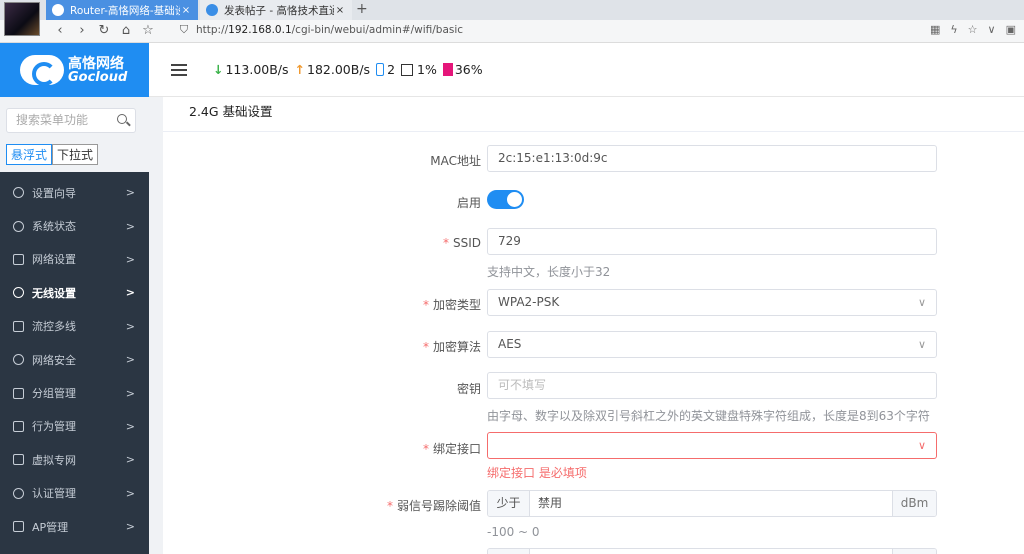 The image size is (1024, 554). What do you see at coordinates (54, 360) in the screenshot?
I see `menu-label: 网络安全` at bounding box center [54, 360].